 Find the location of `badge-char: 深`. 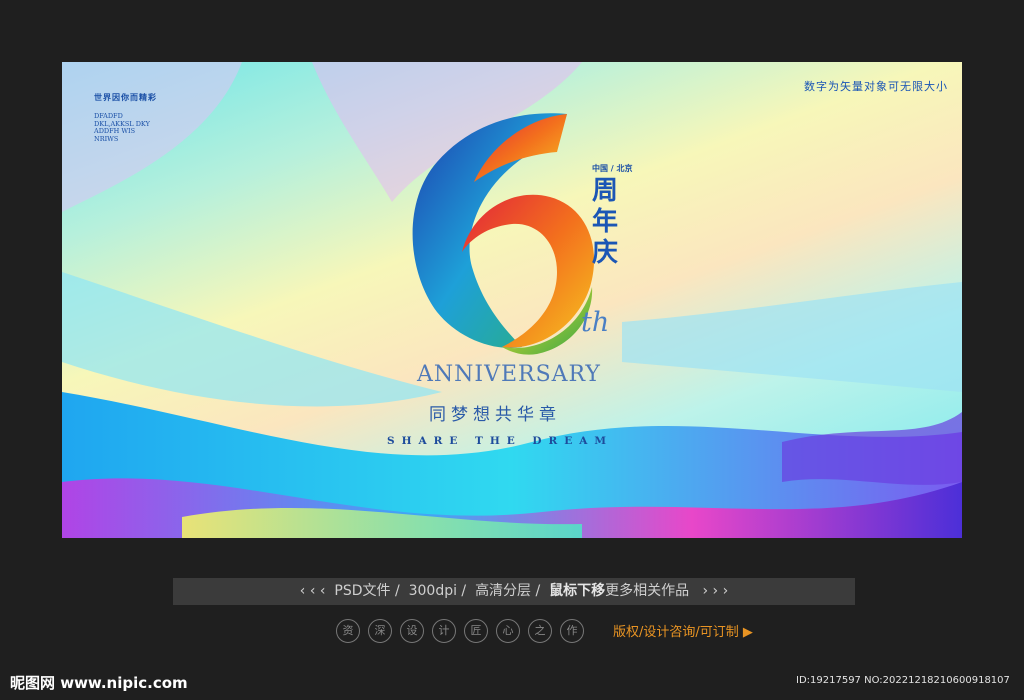

badge-char: 深 is located at coordinates (380, 631).